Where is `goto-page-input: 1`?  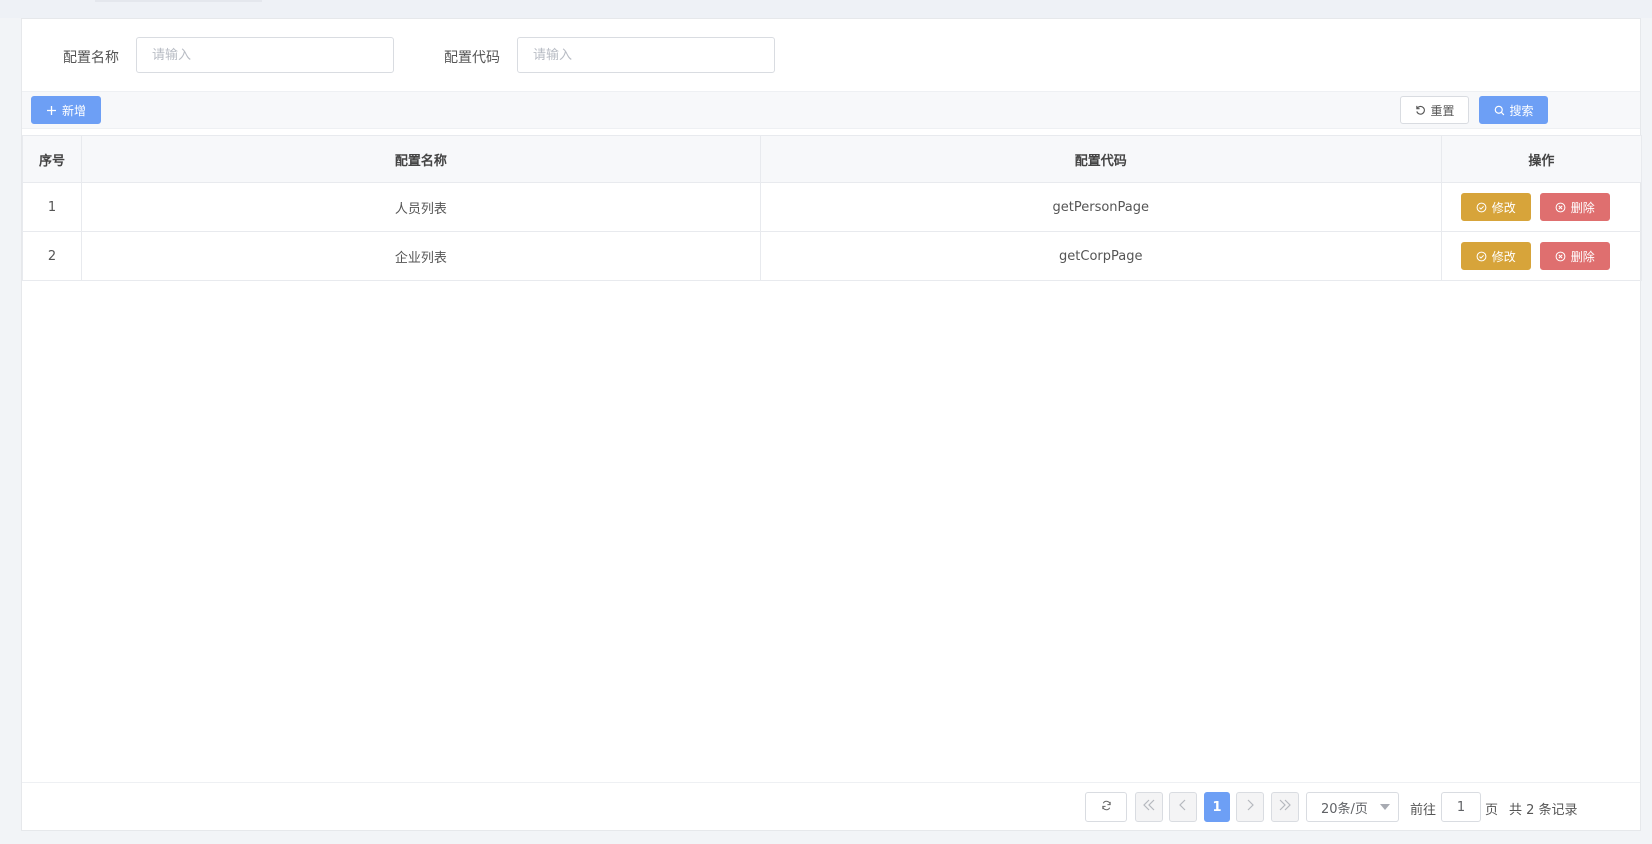 goto-page-input: 1 is located at coordinates (1461, 807).